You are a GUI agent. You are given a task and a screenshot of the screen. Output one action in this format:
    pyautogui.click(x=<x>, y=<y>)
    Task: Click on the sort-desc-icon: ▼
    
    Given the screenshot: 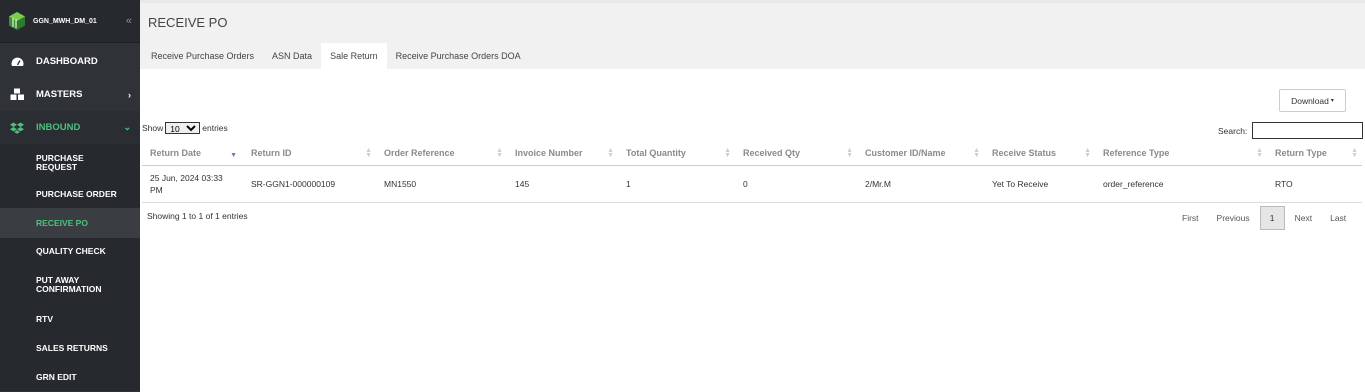 What is the action you would take?
    pyautogui.click(x=233, y=155)
    